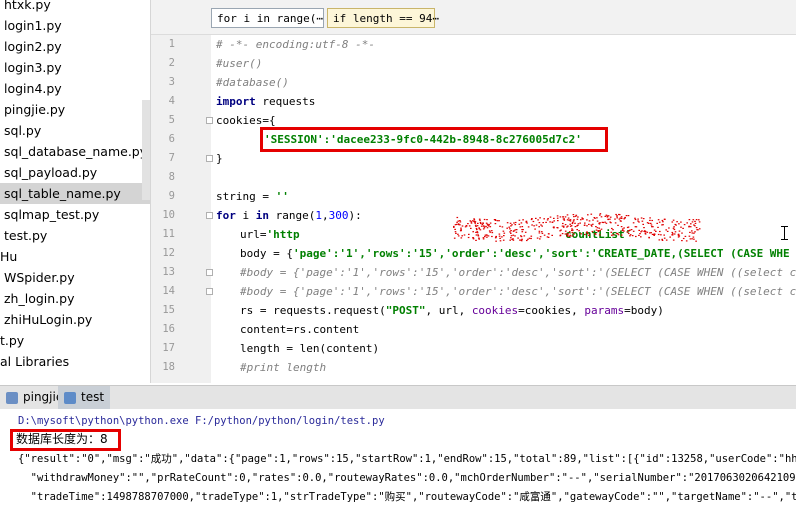 This screenshot has height=512, width=796. I want to click on breadcrumb-if-block: if length == 94⋯, so click(383, 18).